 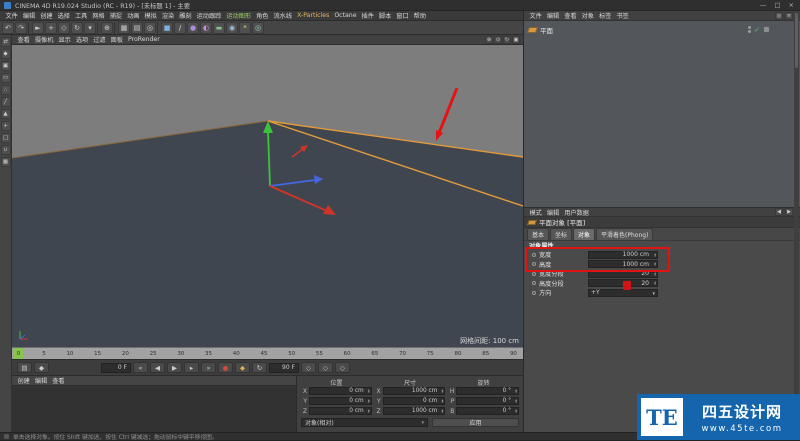 What do you see at coordinates (38, 27) in the screenshot?
I see `live-selection-icon: ►` at bounding box center [38, 27].